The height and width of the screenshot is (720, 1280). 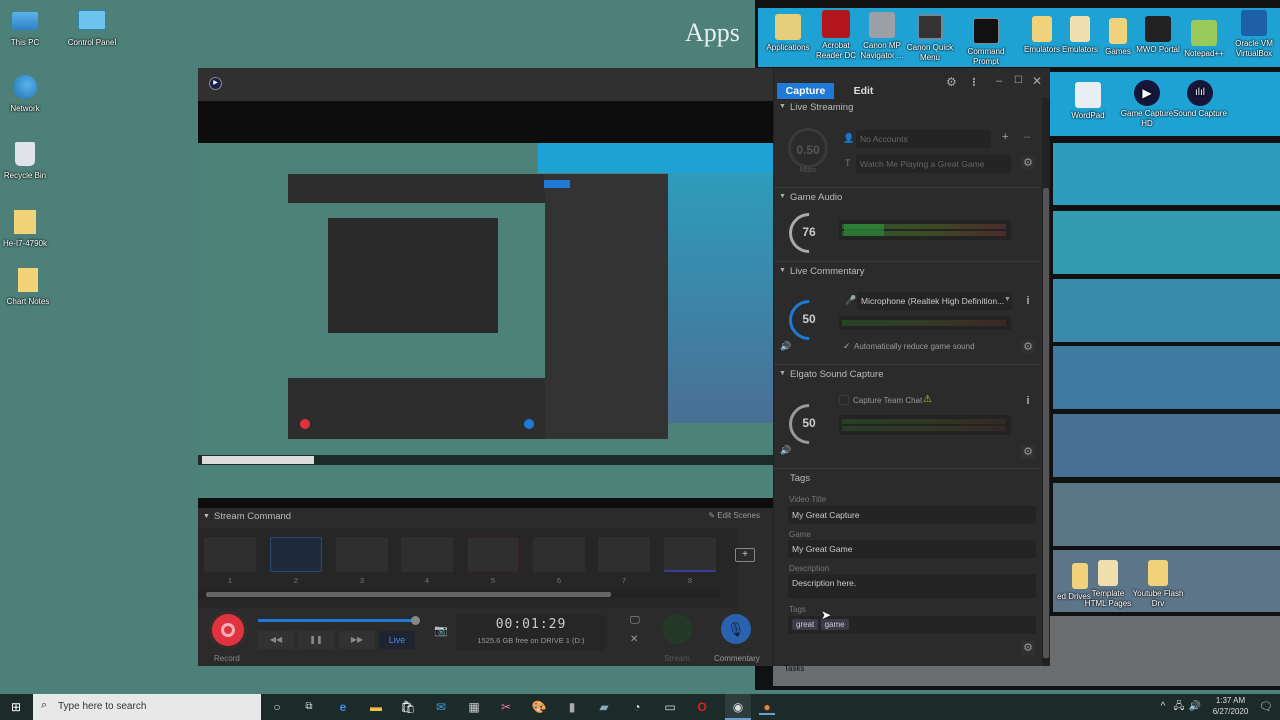 What do you see at coordinates (408, 707) in the screenshot?
I see `store-icon: 🛍` at bounding box center [408, 707].